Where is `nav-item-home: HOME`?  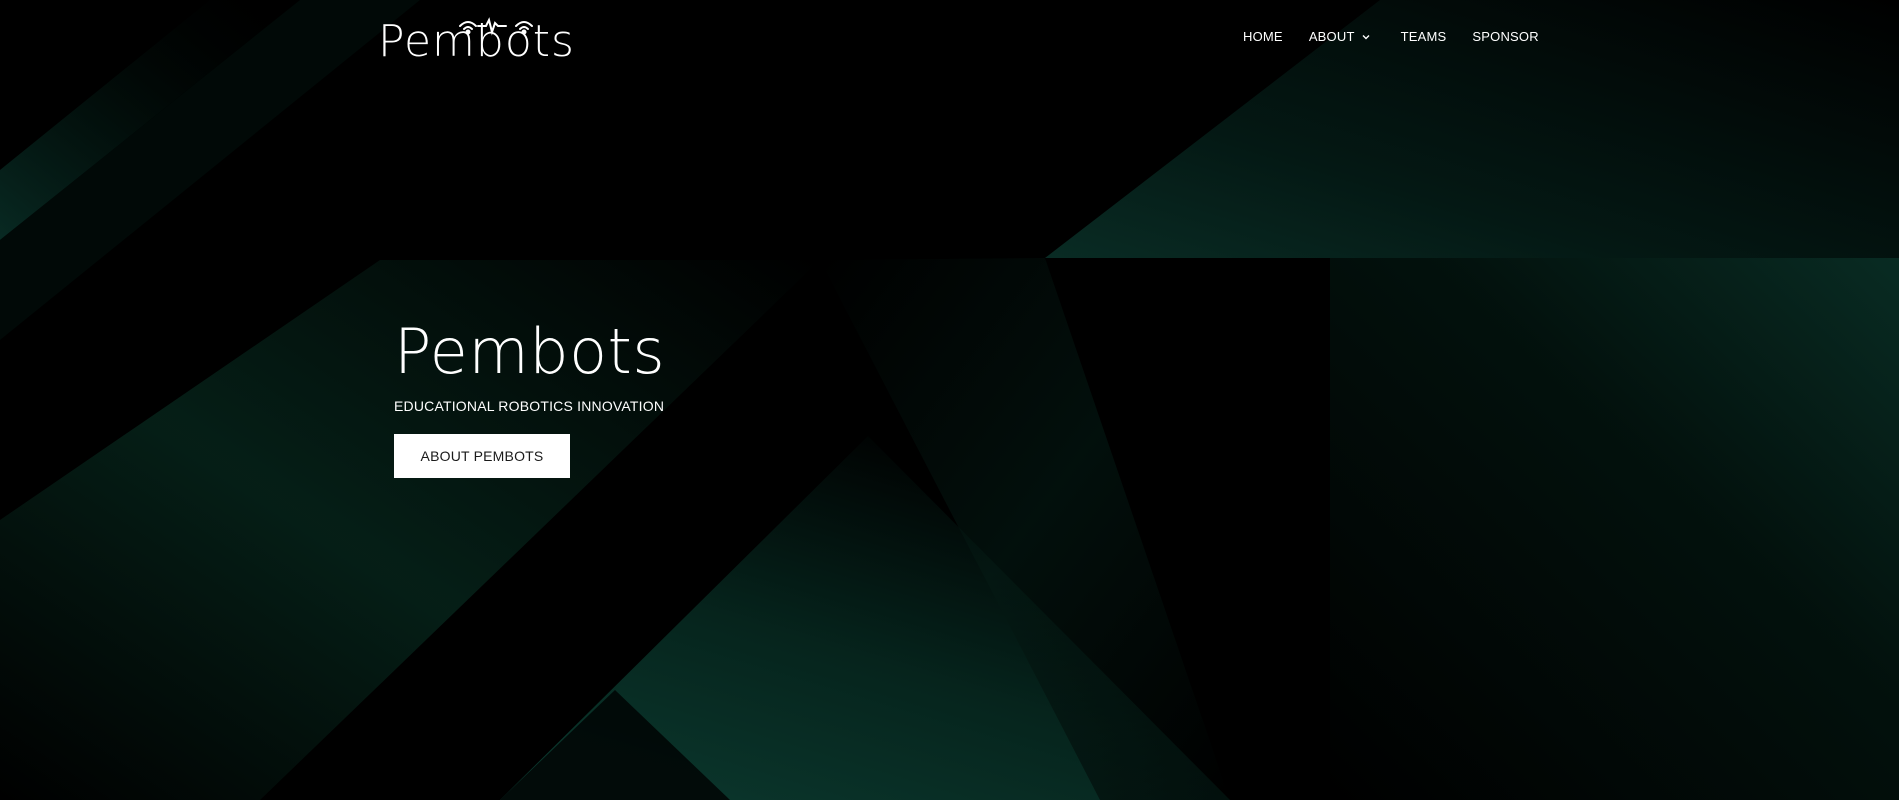 nav-item-home: HOME is located at coordinates (1263, 37).